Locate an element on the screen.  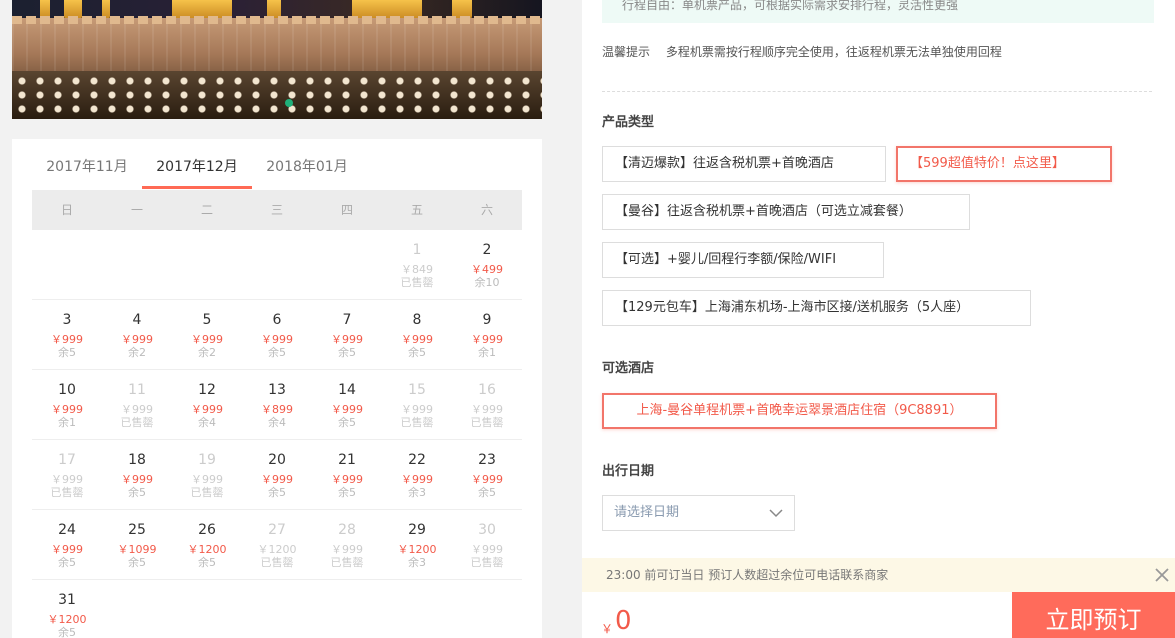
calendar-day-cell: 30 ￥999 已售罄 is located at coordinates (487, 544).